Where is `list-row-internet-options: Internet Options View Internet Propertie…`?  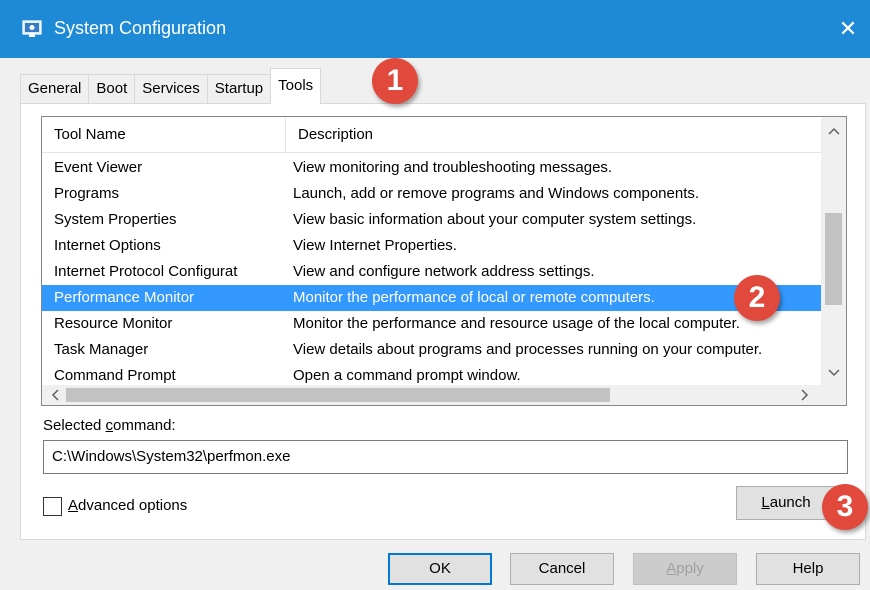
list-row-internet-options: Internet Options View Internet Propertie… is located at coordinates (432, 246).